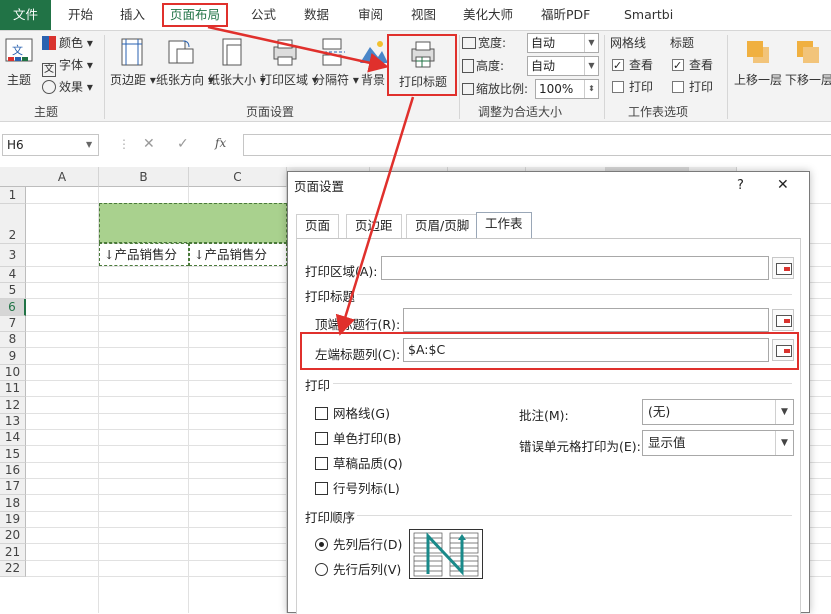 The width and height of the screenshot is (831, 614). What do you see at coordinates (13, 503) in the screenshot?
I see `row-header-18: 18` at bounding box center [13, 503].